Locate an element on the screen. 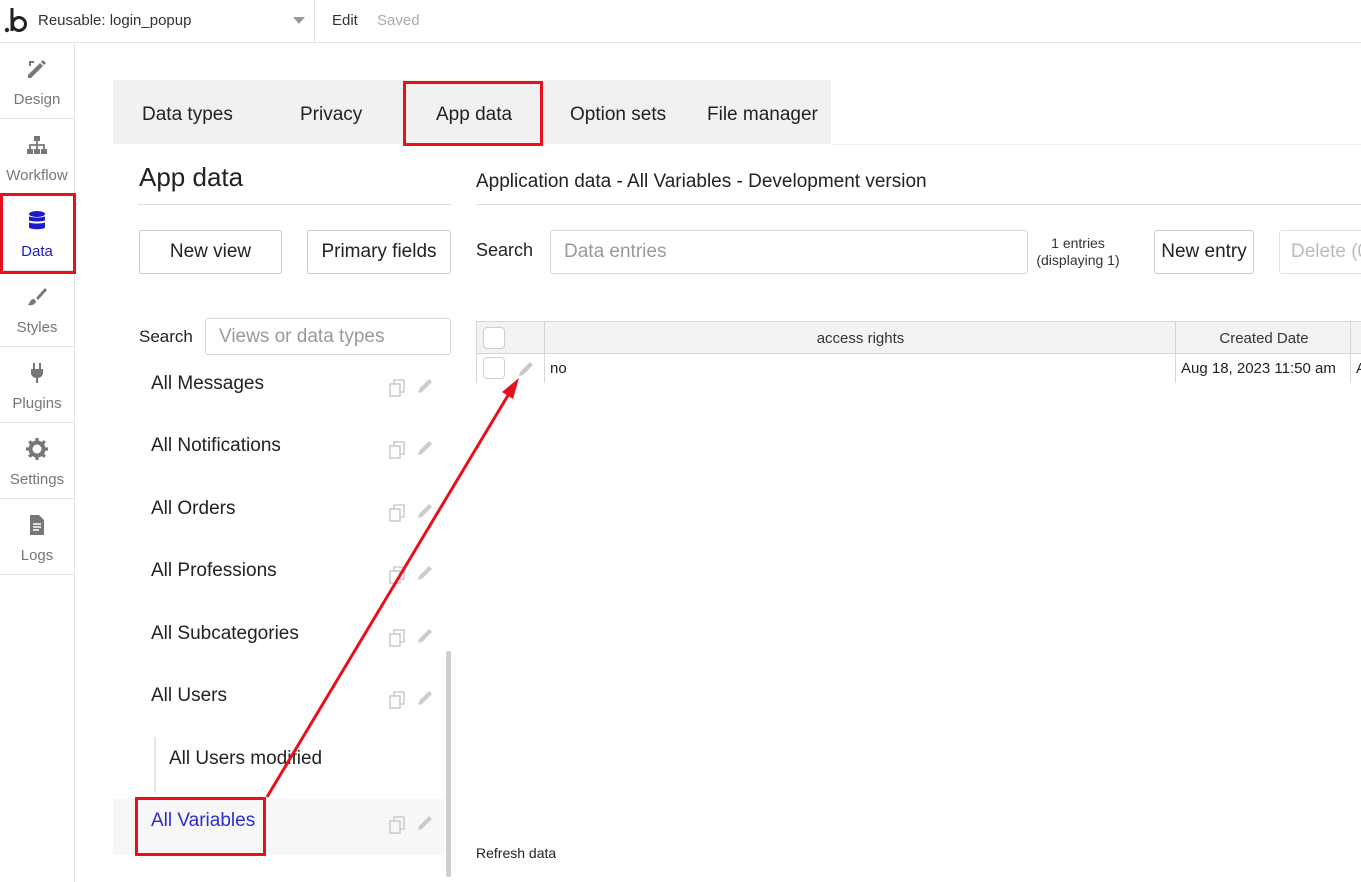 Image resolution: width=1361 pixels, height=882 pixels. list-item-all-messages: All Messages is located at coordinates (279, 390).